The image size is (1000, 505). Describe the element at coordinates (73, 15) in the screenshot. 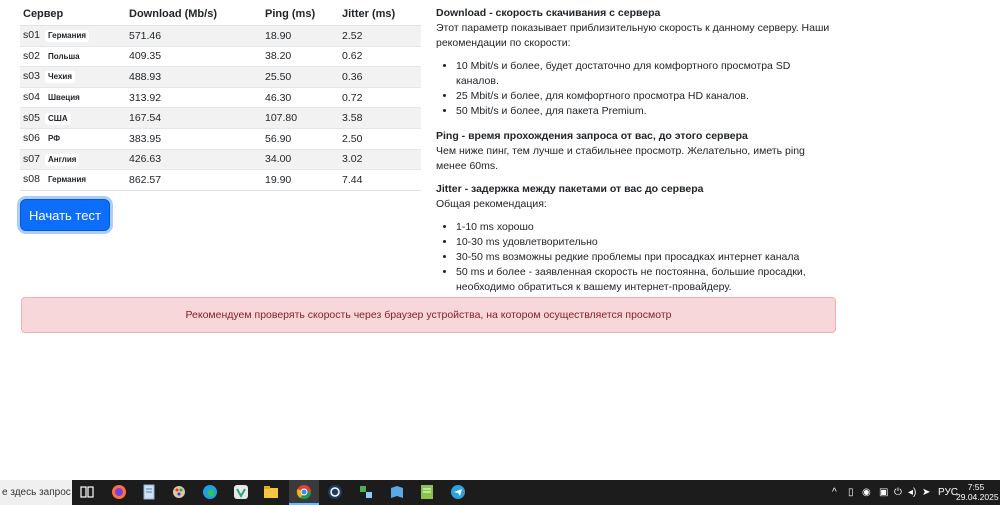

I see `header-server: Сервер` at that location.